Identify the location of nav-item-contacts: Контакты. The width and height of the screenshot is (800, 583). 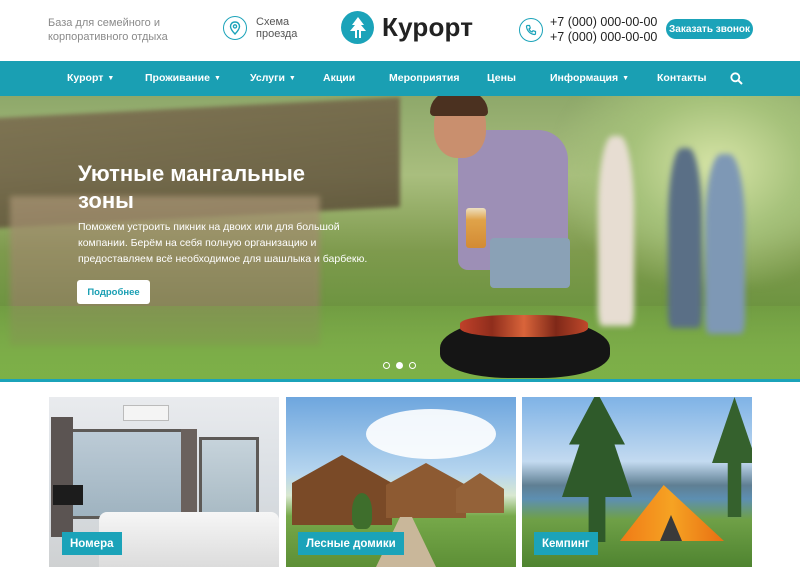
(682, 78).